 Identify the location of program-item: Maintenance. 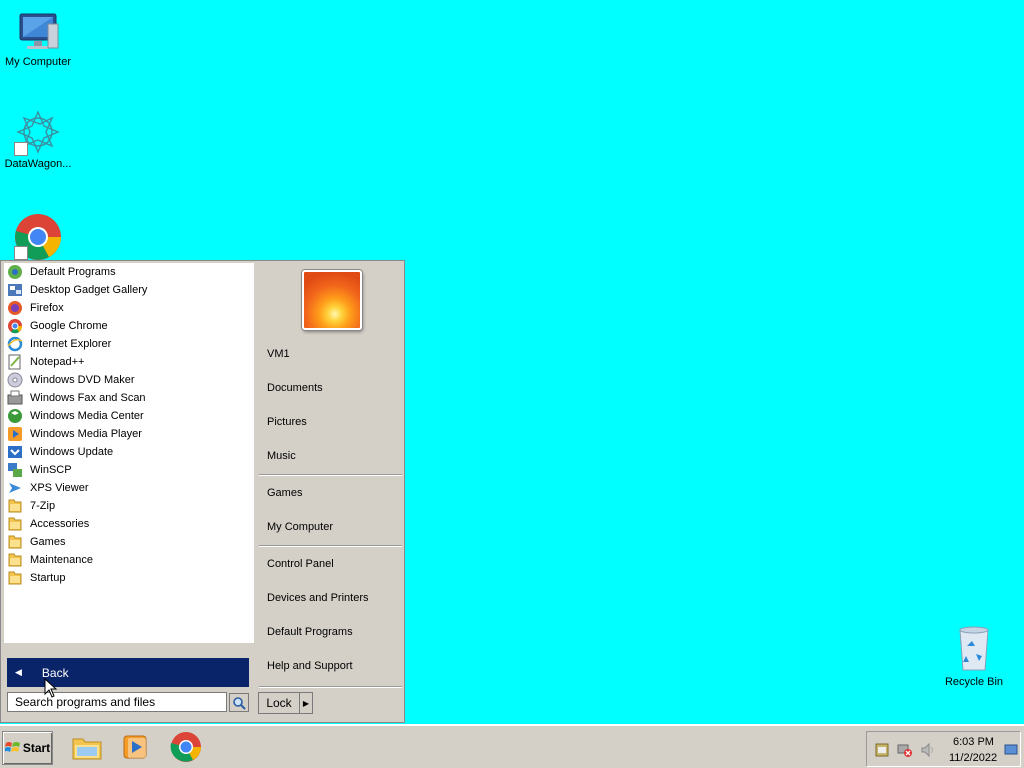
(129, 560).